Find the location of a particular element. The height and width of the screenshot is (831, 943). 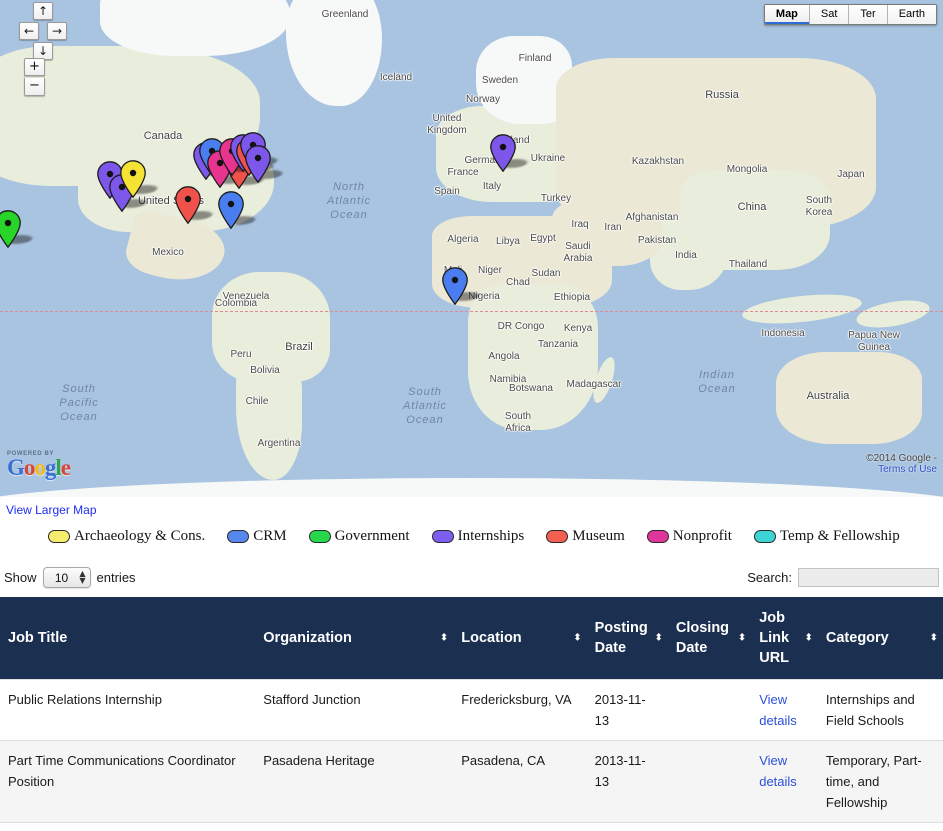

map-type-map-button: Map is located at coordinates (787, 14).